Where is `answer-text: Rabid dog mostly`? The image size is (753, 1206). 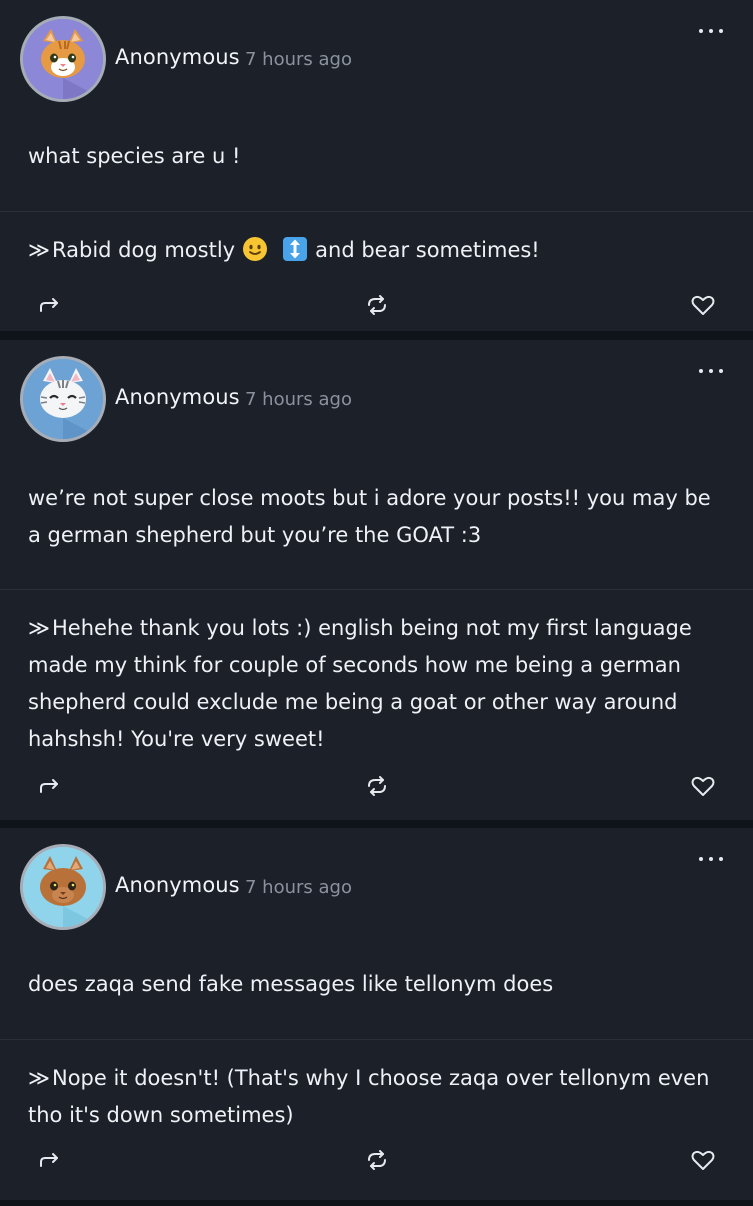 answer-text: Rabid dog mostly is located at coordinates (143, 250).